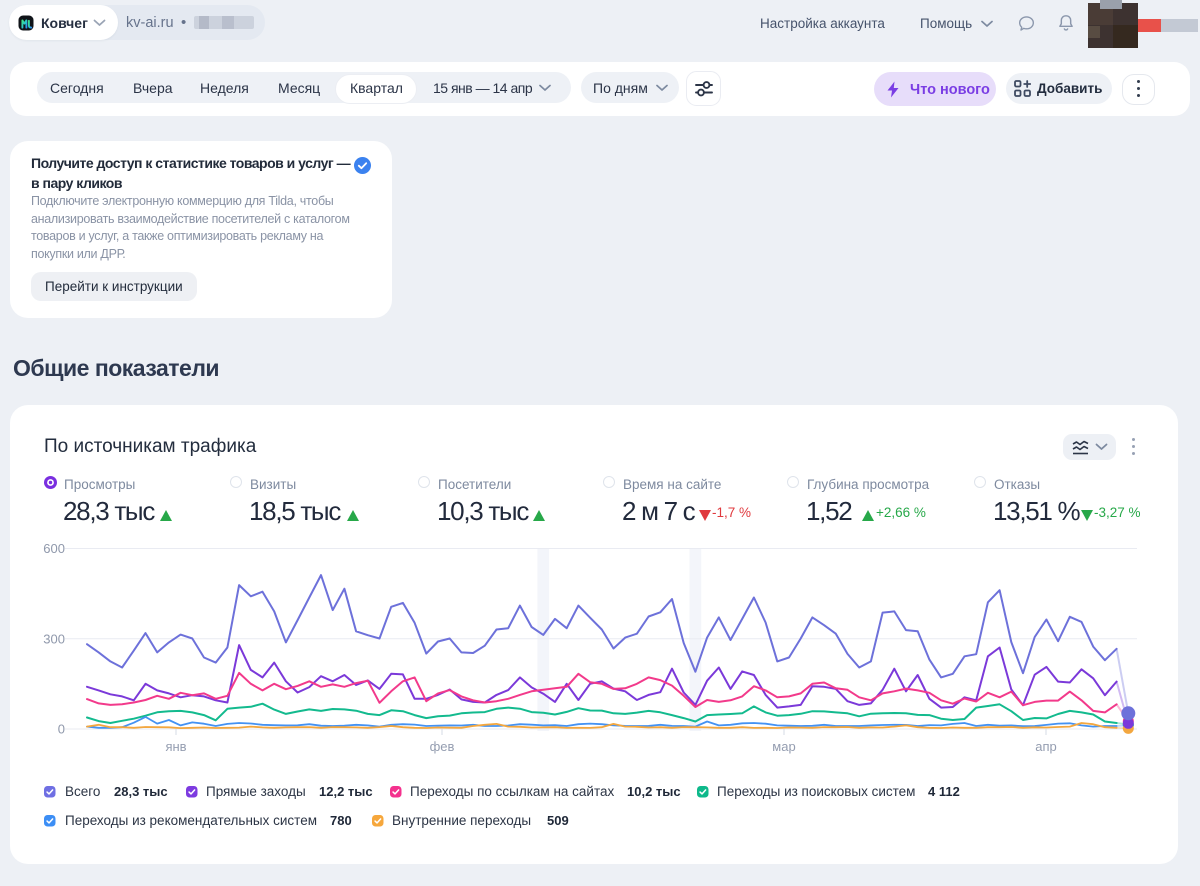 The height and width of the screenshot is (886, 1200). Describe the element at coordinates (783, 746) in the screenshot. I see `svg-text: мар` at that location.